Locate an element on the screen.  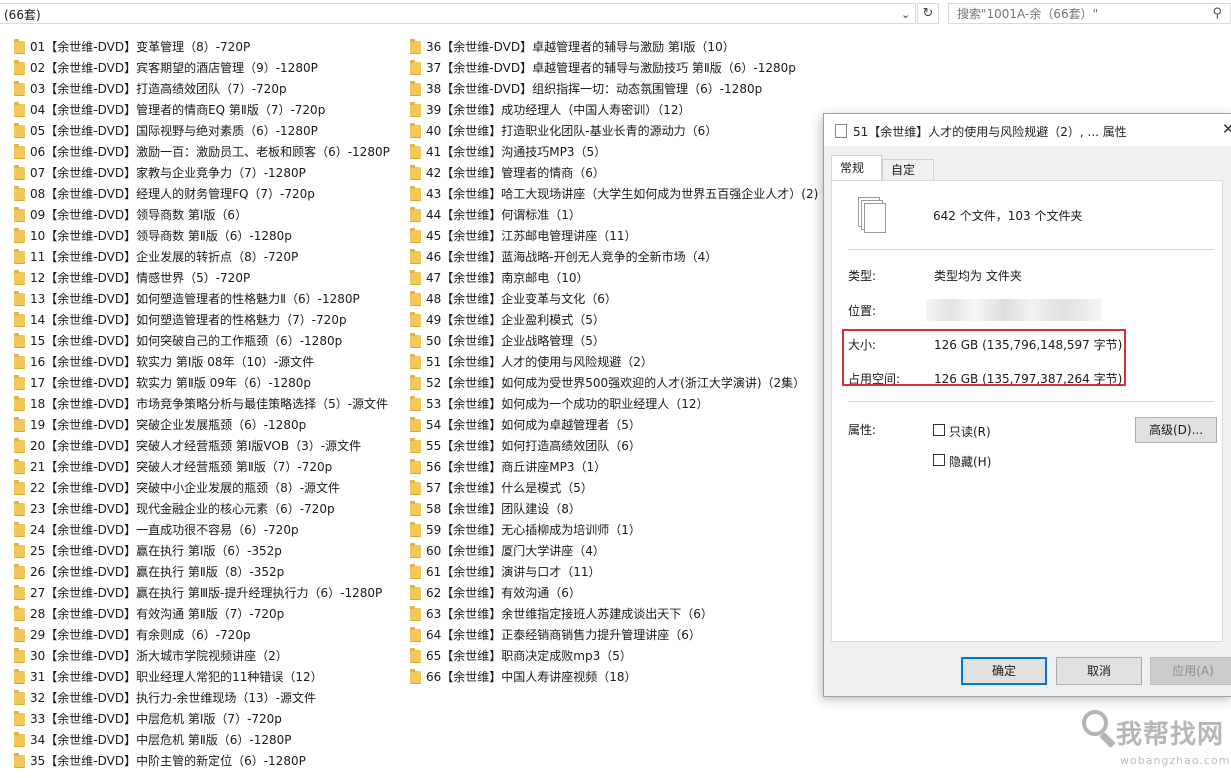
folder-item: 03【余世维-DVD】打造高绩效团队（7）-720p is located at coordinates (202, 89).